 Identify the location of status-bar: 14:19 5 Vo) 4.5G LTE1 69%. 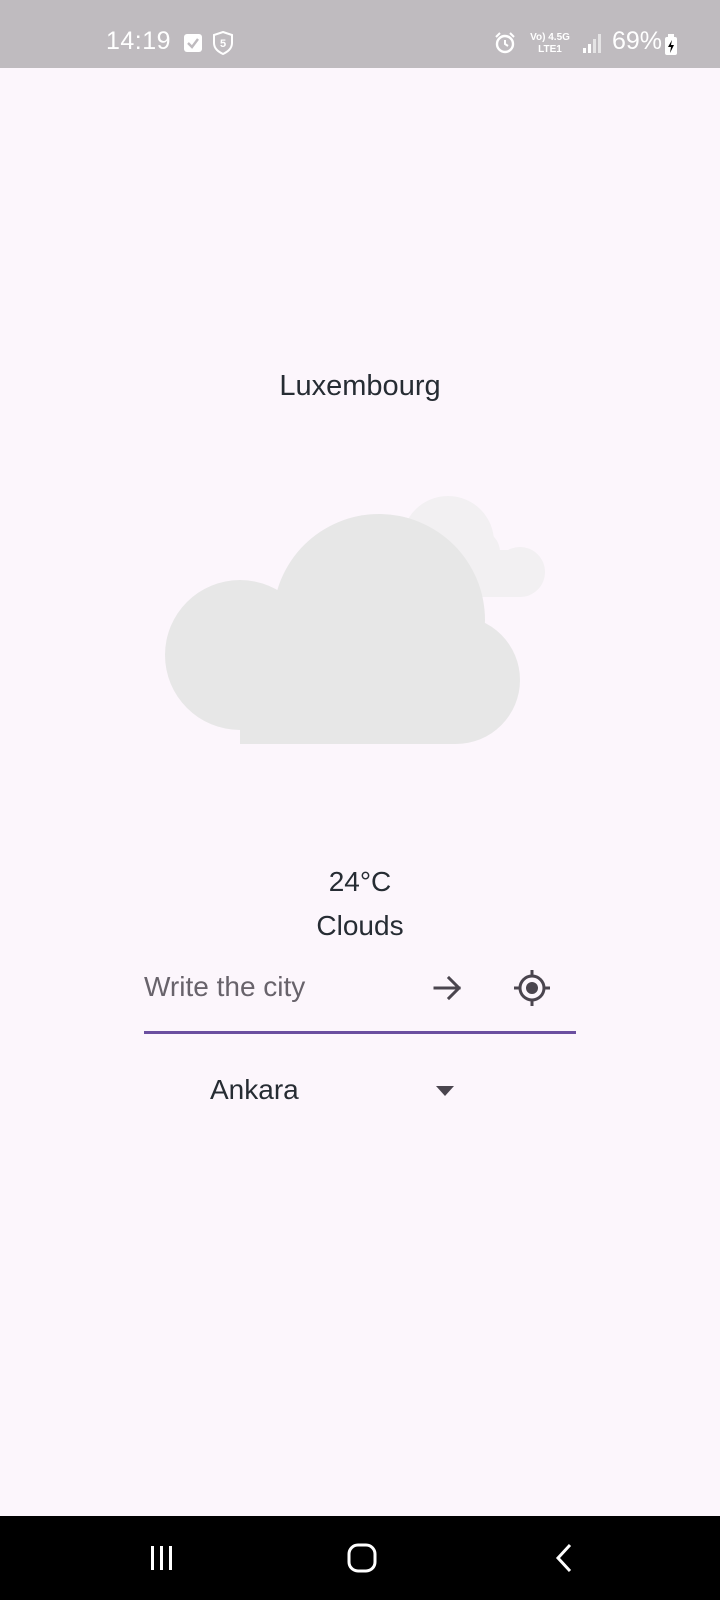
(360, 34).